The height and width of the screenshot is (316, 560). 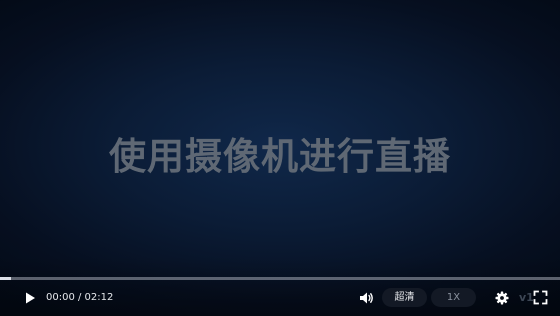 I want to click on time-display: 00:00 / 02:12, so click(x=80, y=297).